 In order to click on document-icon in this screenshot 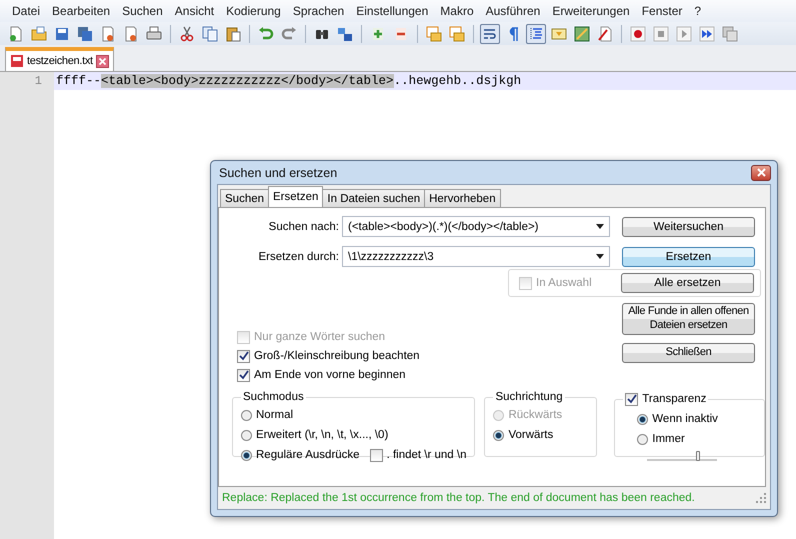, I will do `click(17, 61)`.